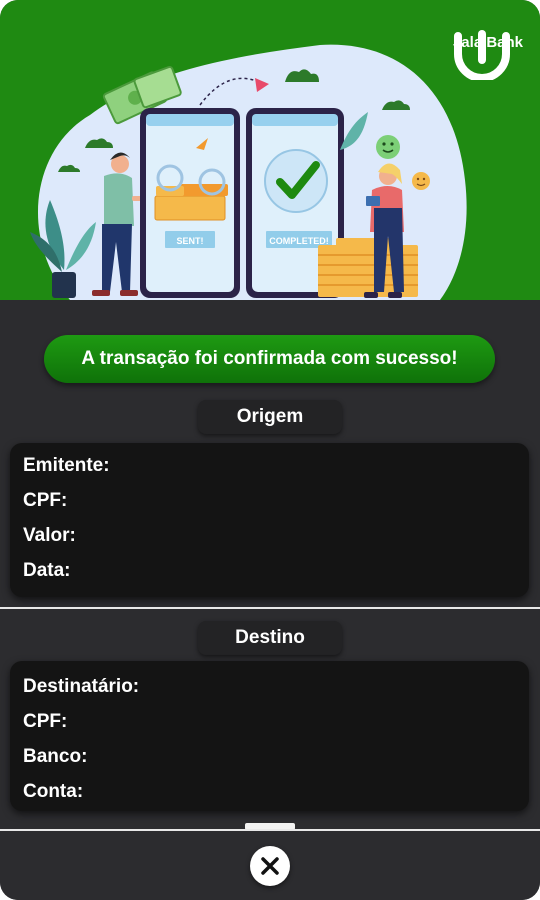 The height and width of the screenshot is (900, 540). I want to click on destination-cpf-label: CPF:, so click(45, 721).